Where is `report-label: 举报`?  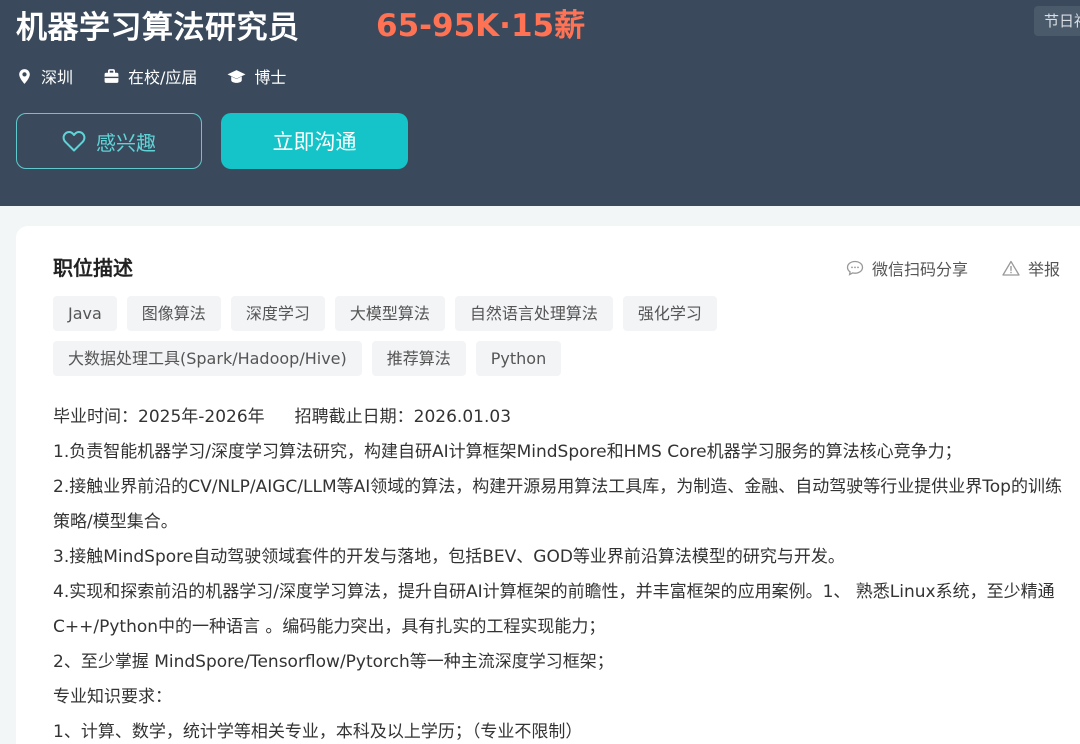 report-label: 举报 is located at coordinates (1044, 269).